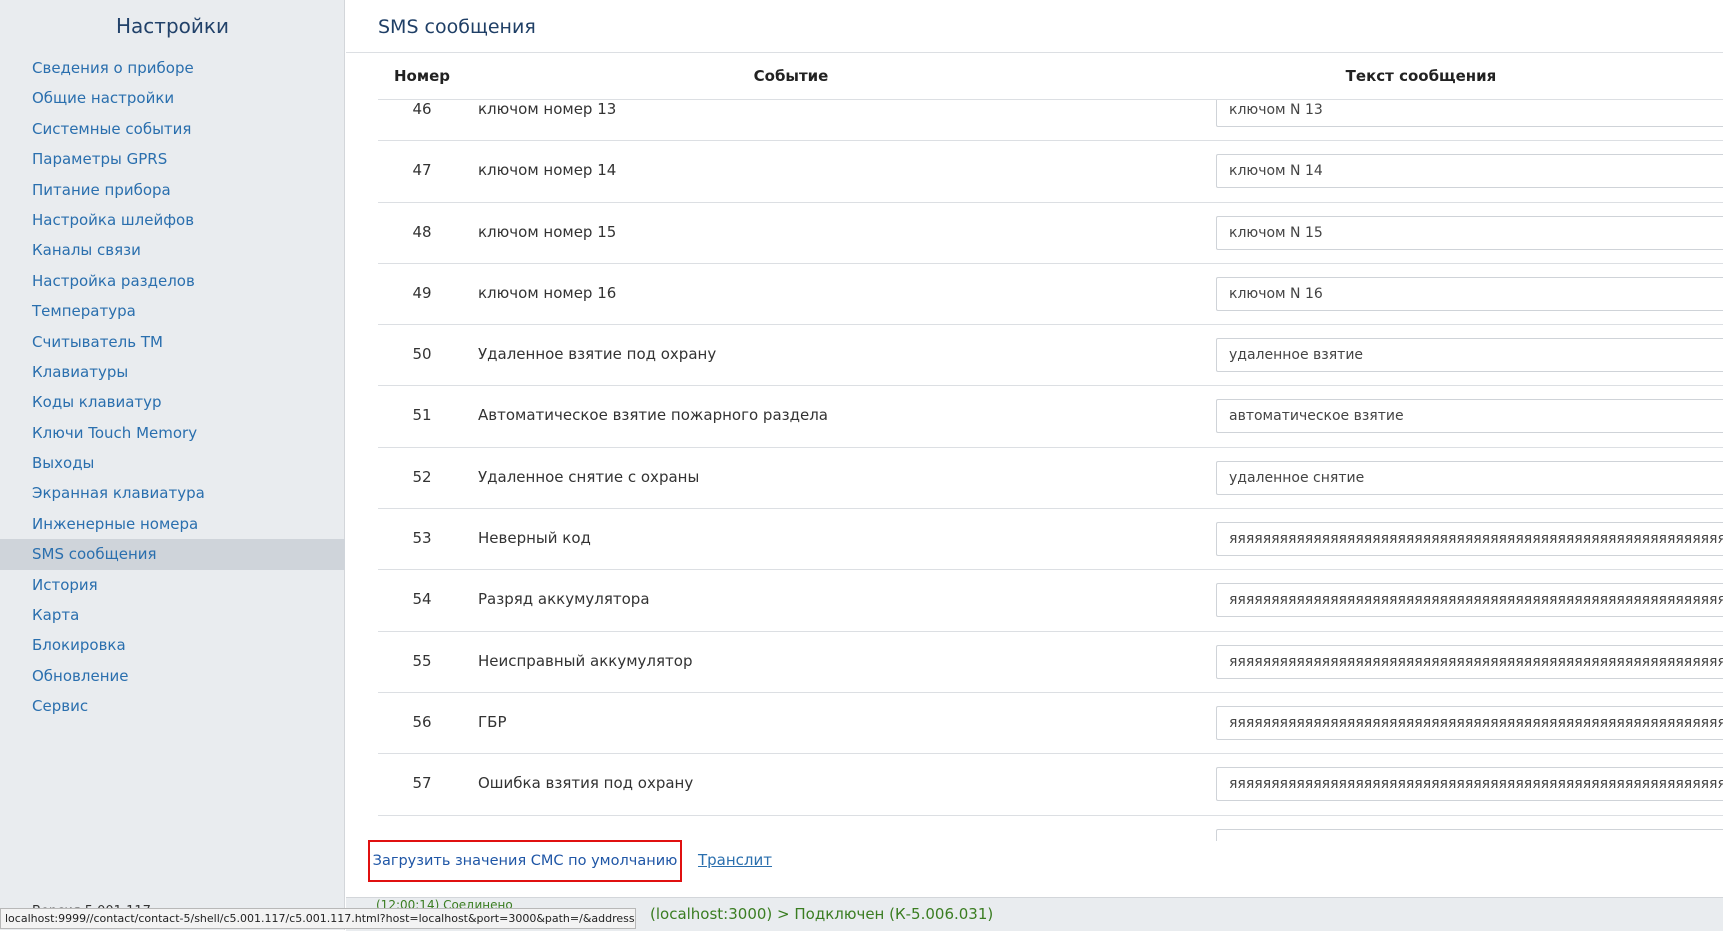 The height and width of the screenshot is (931, 1723). I want to click on page-title: SMS сообщения, so click(457, 27).